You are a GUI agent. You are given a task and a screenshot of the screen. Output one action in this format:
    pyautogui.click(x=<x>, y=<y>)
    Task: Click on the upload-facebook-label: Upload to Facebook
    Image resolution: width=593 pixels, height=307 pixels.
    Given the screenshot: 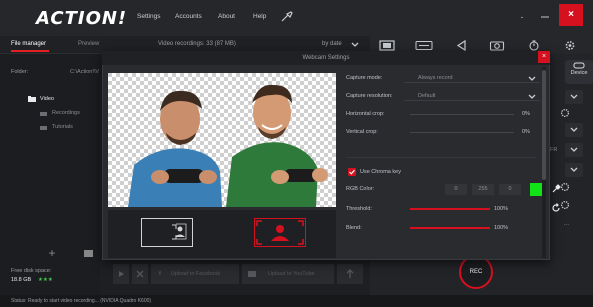 What is the action you would take?
    pyautogui.click(x=195, y=274)
    